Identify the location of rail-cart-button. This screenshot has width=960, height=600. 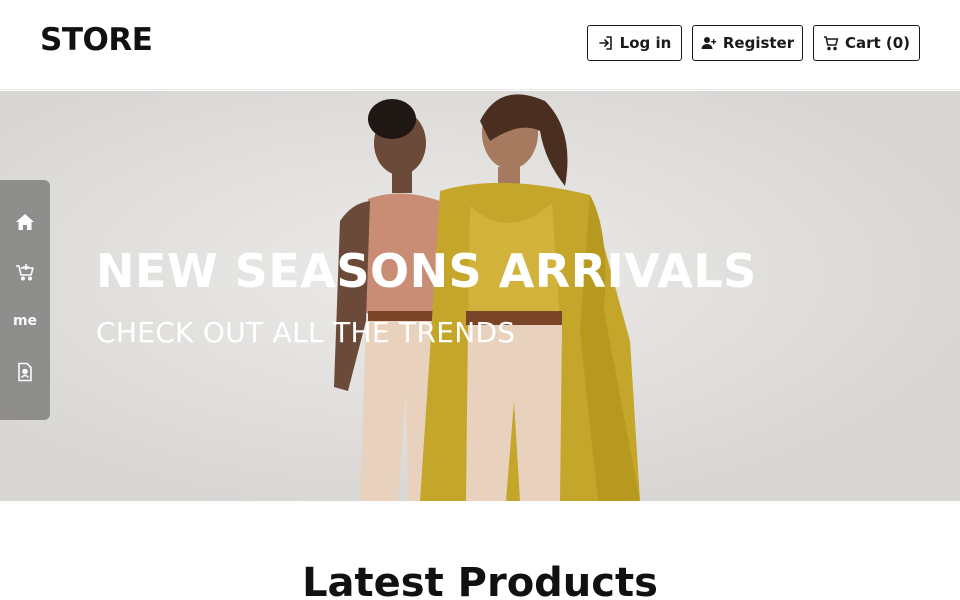
(25, 272).